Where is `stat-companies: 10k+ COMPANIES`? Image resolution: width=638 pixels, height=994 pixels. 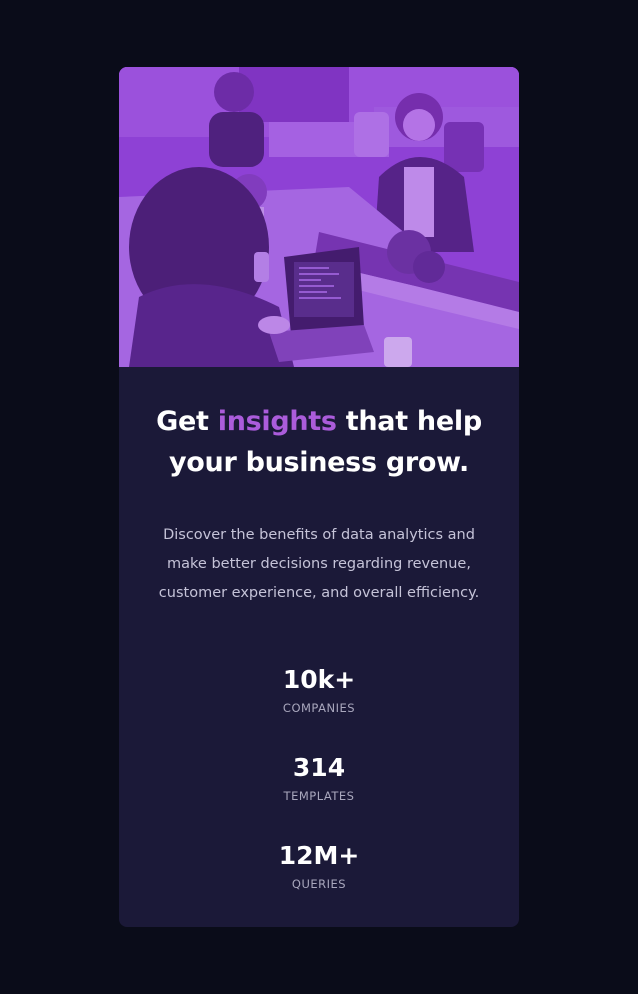
stat-companies: 10k+ COMPANIES is located at coordinates (319, 707).